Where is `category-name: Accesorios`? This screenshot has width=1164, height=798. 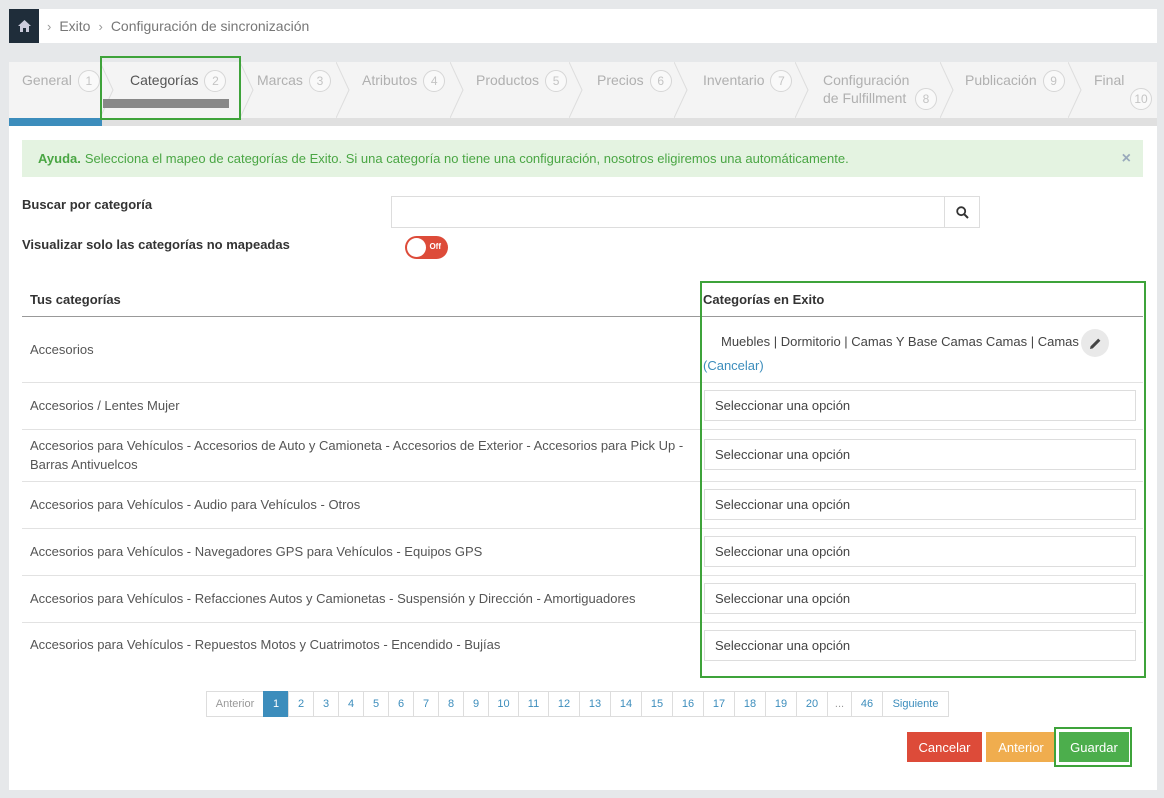 category-name: Accesorios is located at coordinates (62, 349).